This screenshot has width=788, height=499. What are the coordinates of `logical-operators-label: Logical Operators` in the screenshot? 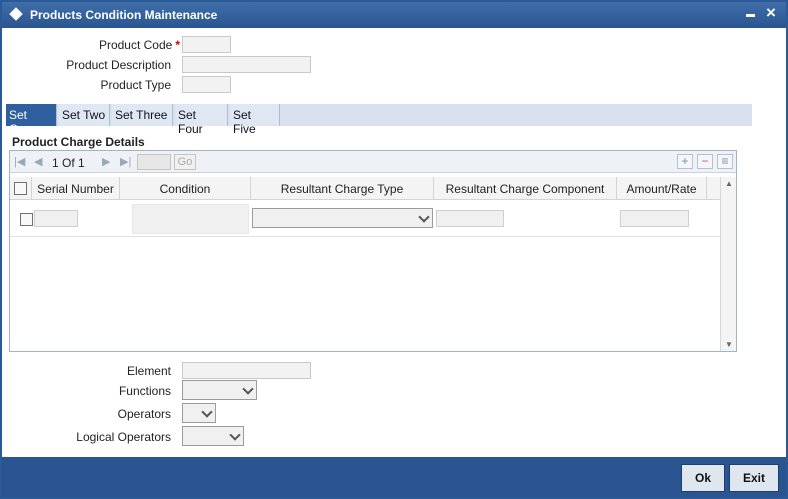 It's located at (123, 437).